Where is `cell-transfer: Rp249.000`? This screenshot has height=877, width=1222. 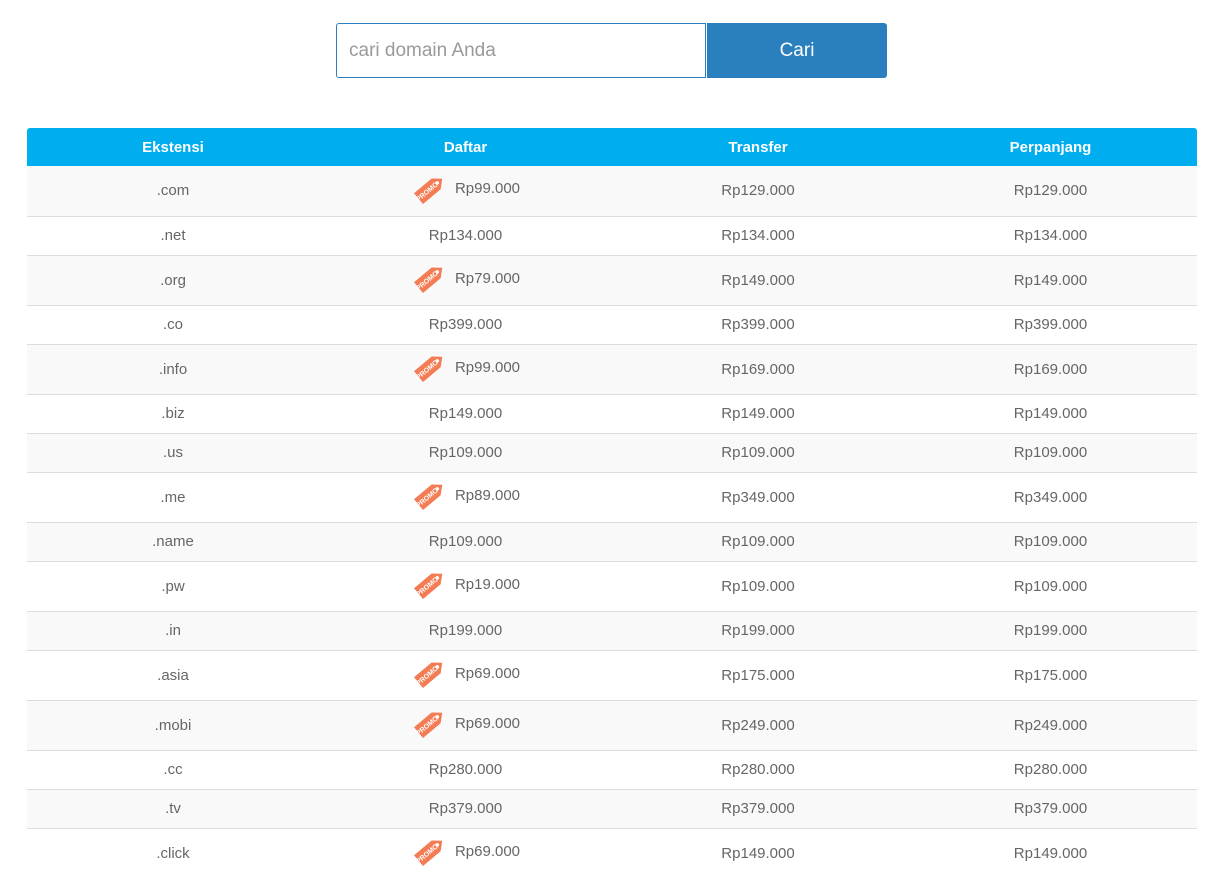
cell-transfer: Rp249.000 is located at coordinates (758, 725).